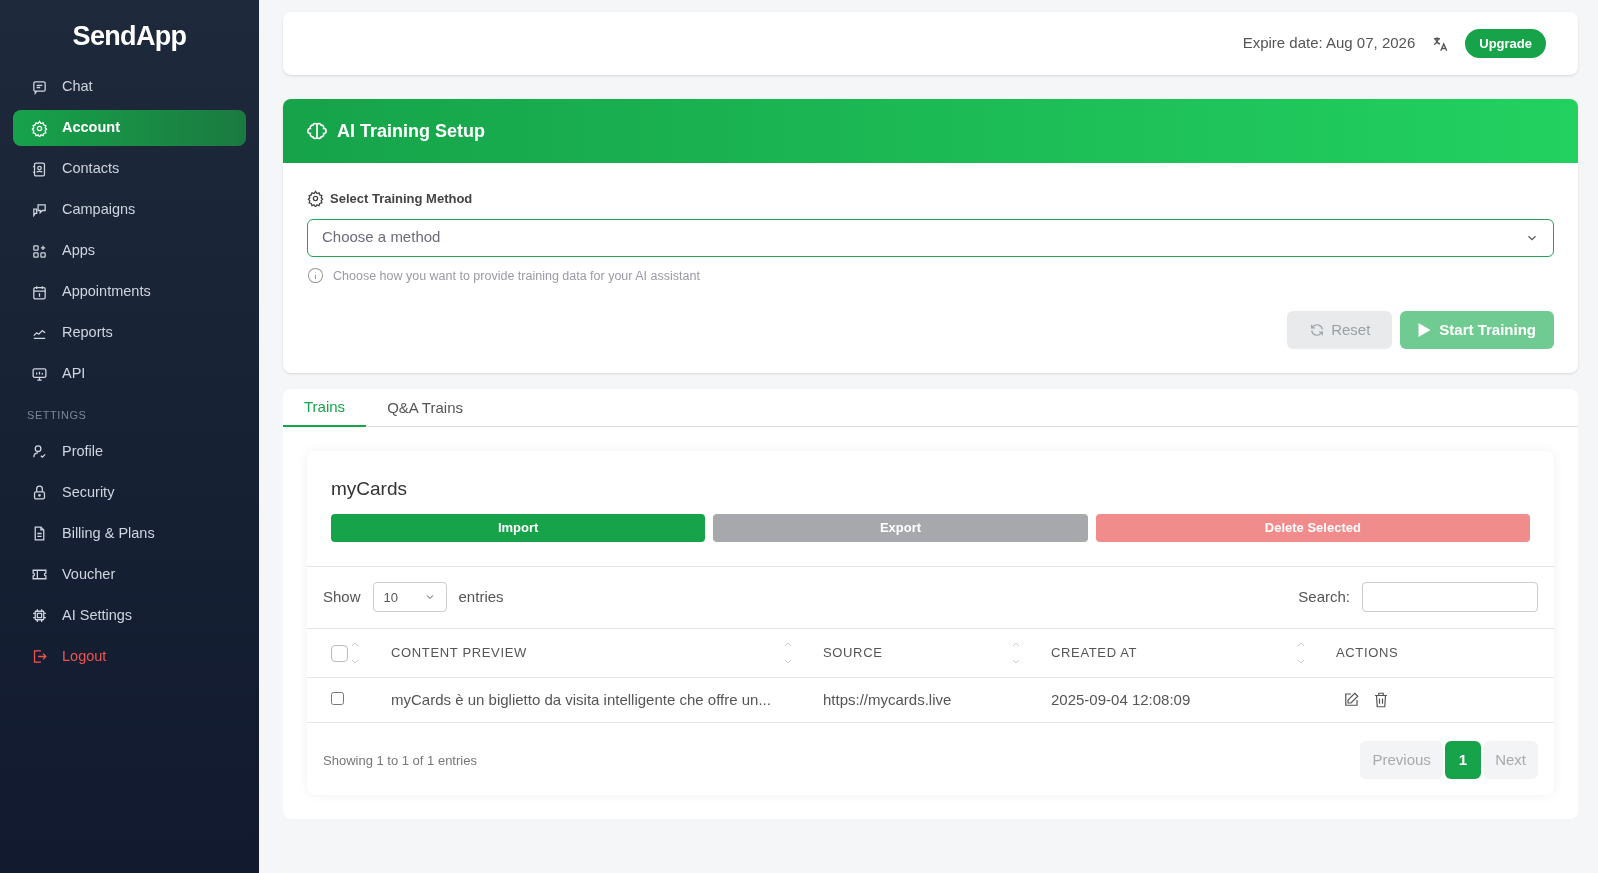 Image resolution: width=1598 pixels, height=873 pixels. I want to click on calendar-icon, so click(39, 292).